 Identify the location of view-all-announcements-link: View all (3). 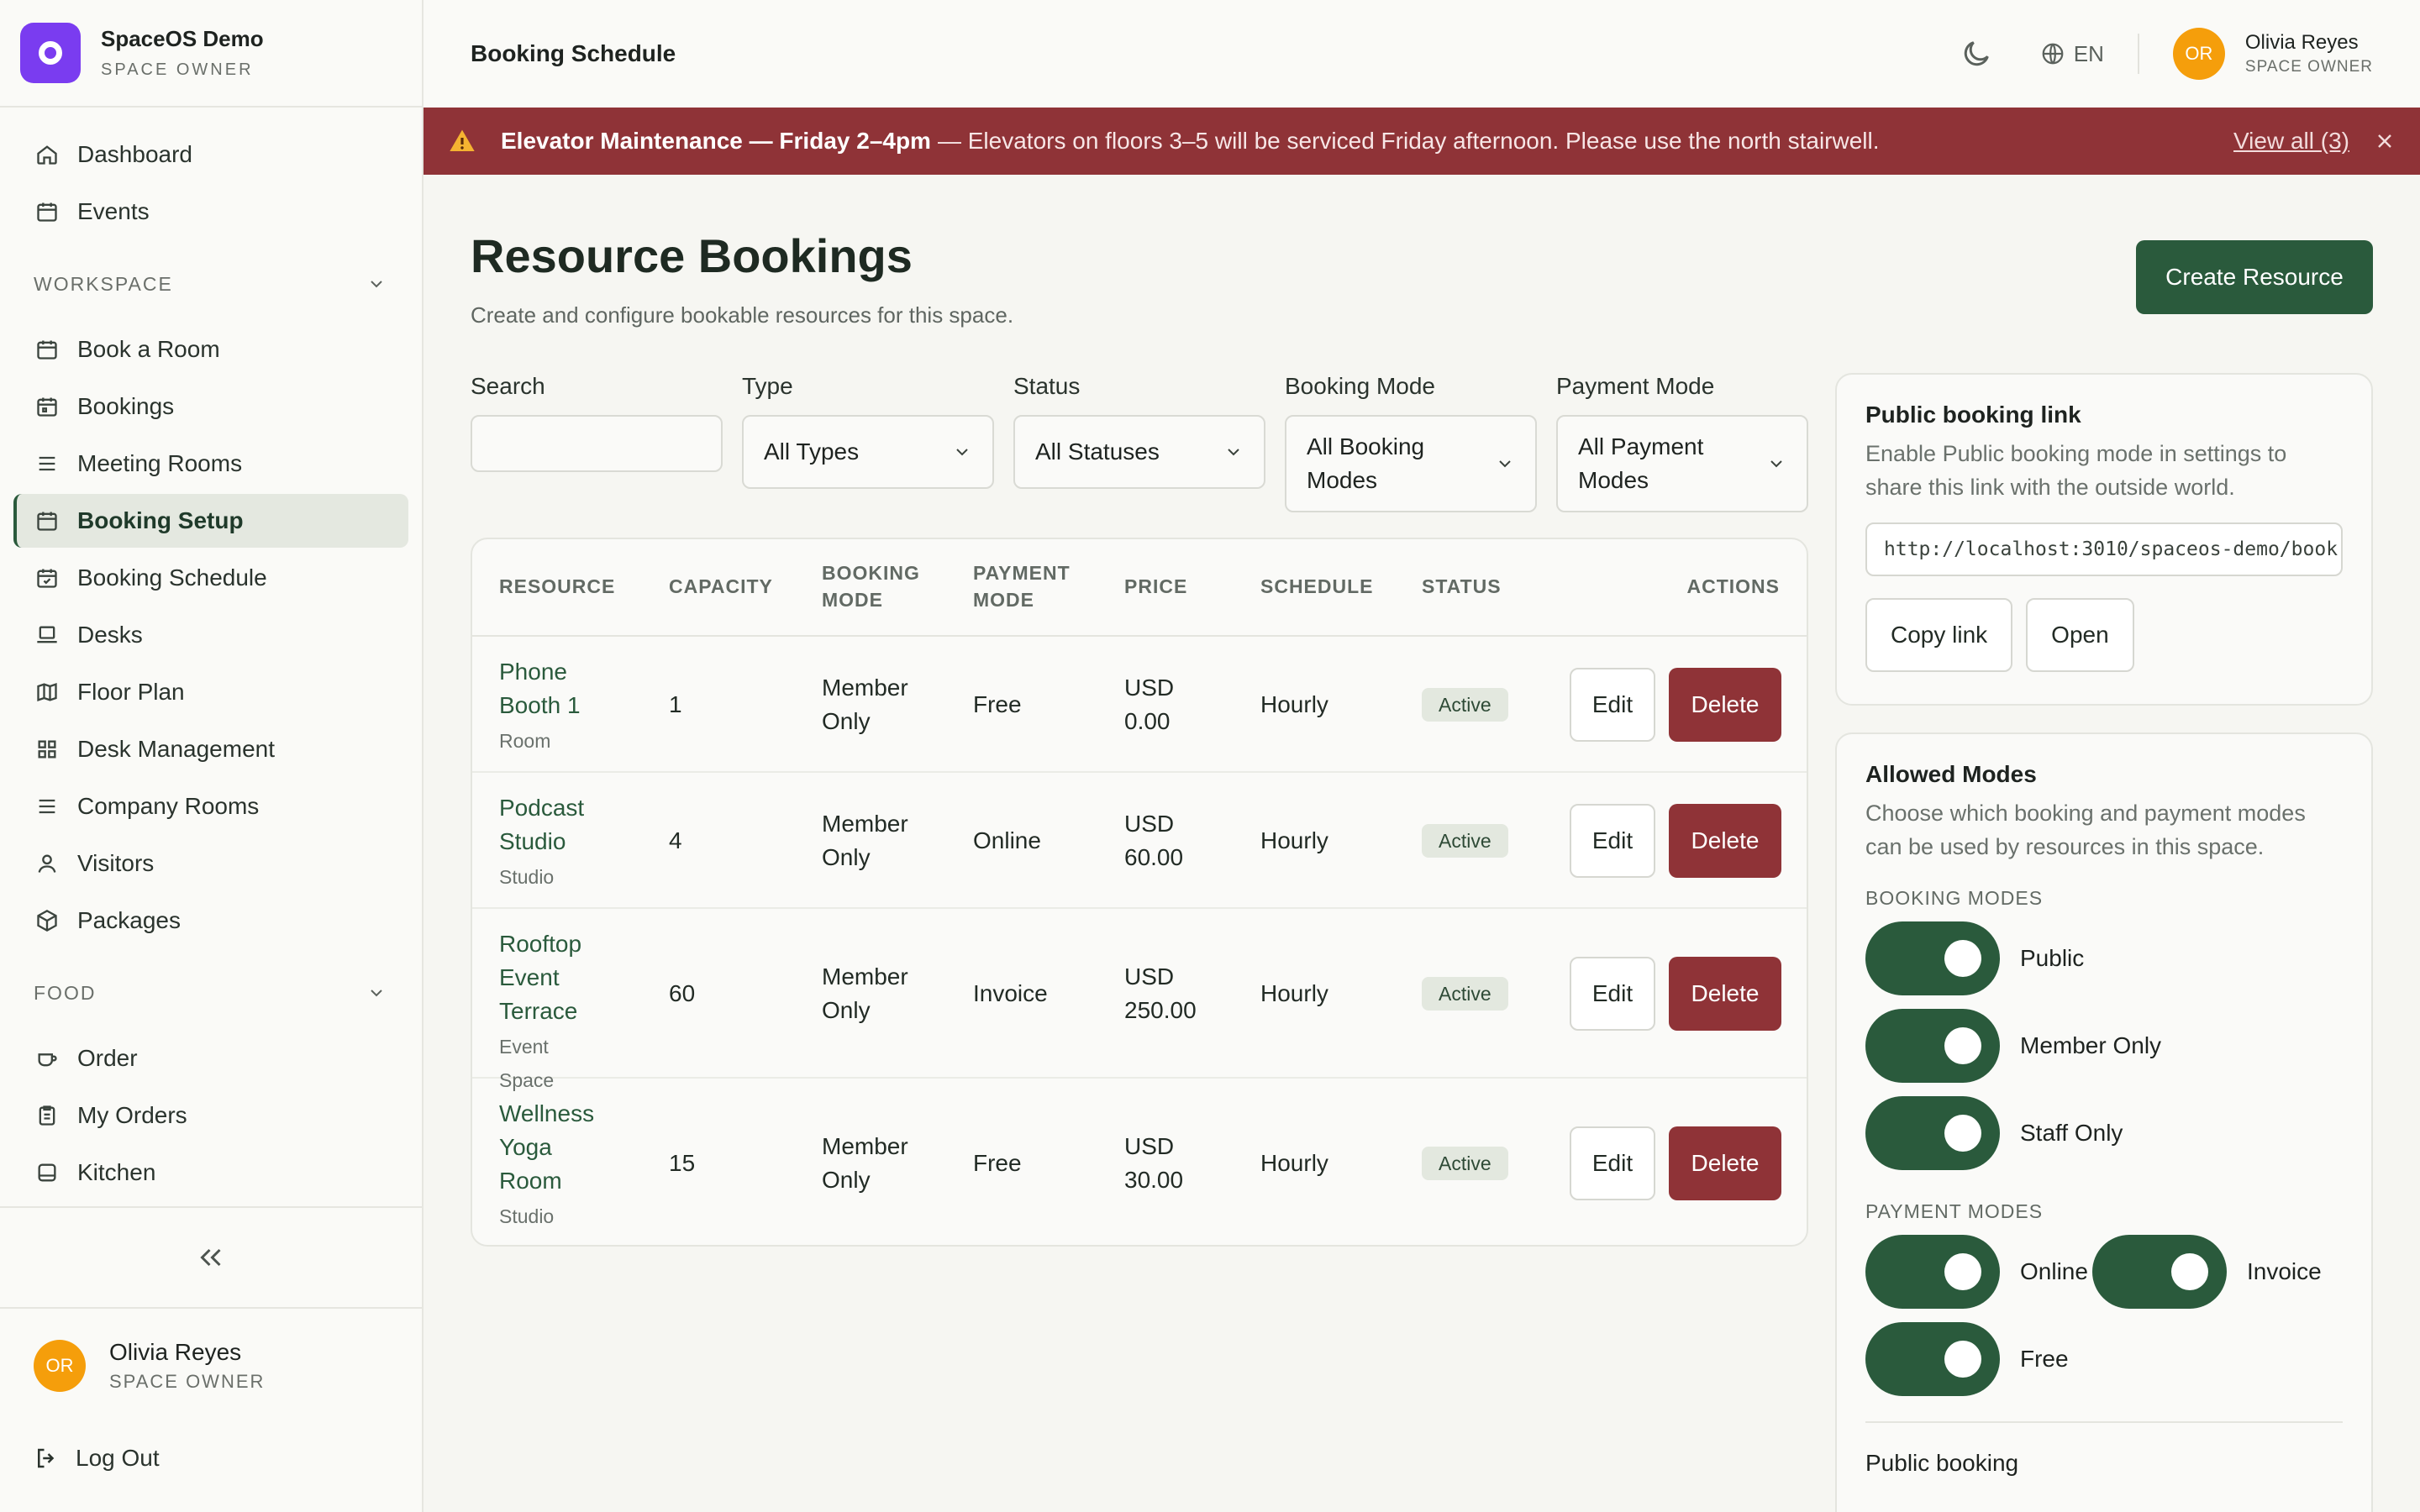
(2291, 141).